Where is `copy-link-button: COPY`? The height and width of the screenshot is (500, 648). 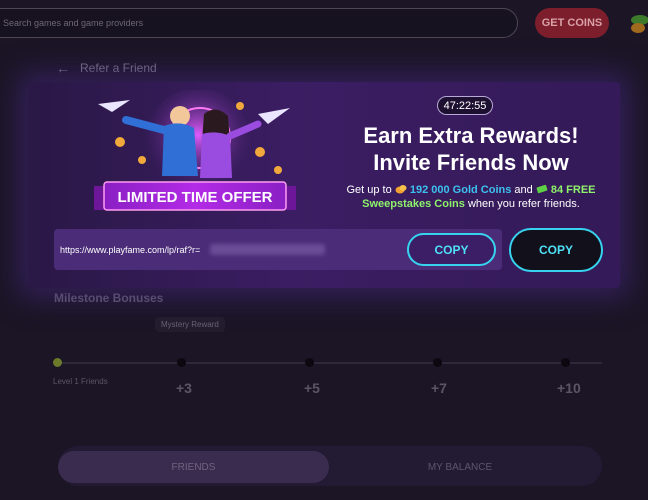 copy-link-button: COPY is located at coordinates (451, 249).